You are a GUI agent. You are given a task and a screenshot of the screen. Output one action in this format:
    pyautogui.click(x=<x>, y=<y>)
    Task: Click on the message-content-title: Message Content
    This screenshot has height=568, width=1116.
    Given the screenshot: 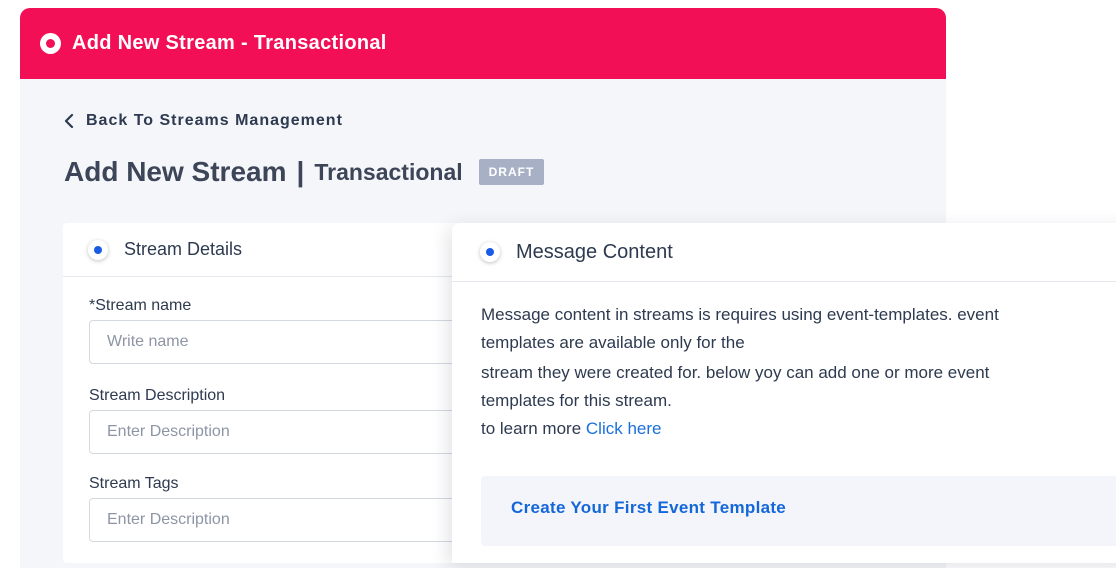 What is the action you would take?
    pyautogui.click(x=594, y=251)
    